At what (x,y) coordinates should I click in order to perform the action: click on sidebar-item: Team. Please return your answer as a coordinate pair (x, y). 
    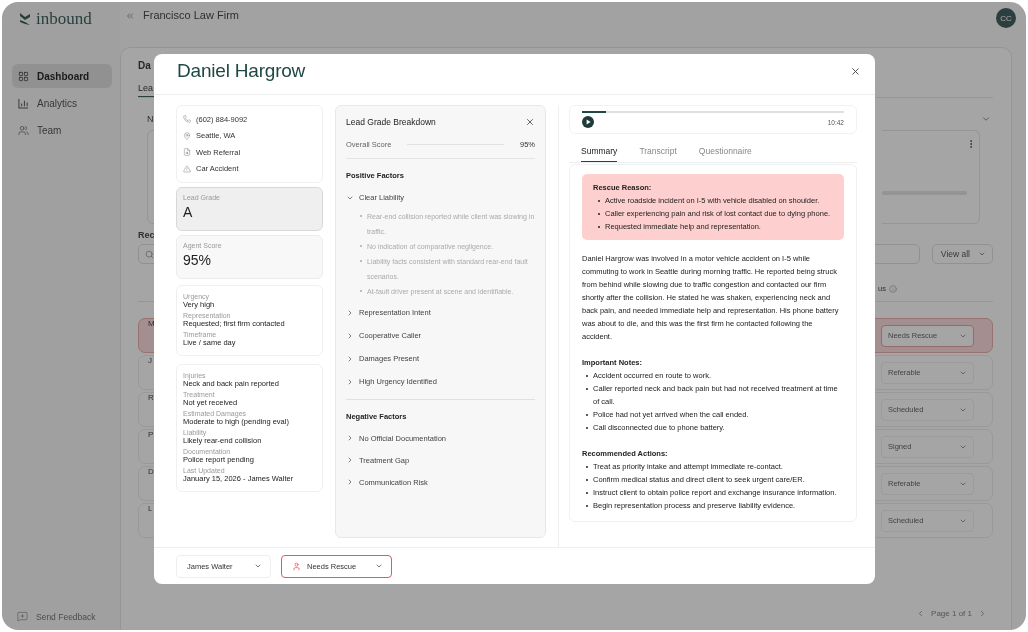
    Looking at the image, I should click on (62, 130).